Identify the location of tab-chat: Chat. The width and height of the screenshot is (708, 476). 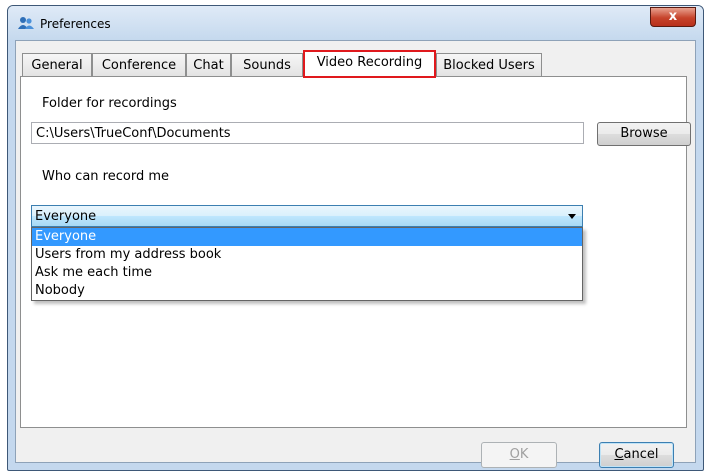
(208, 64).